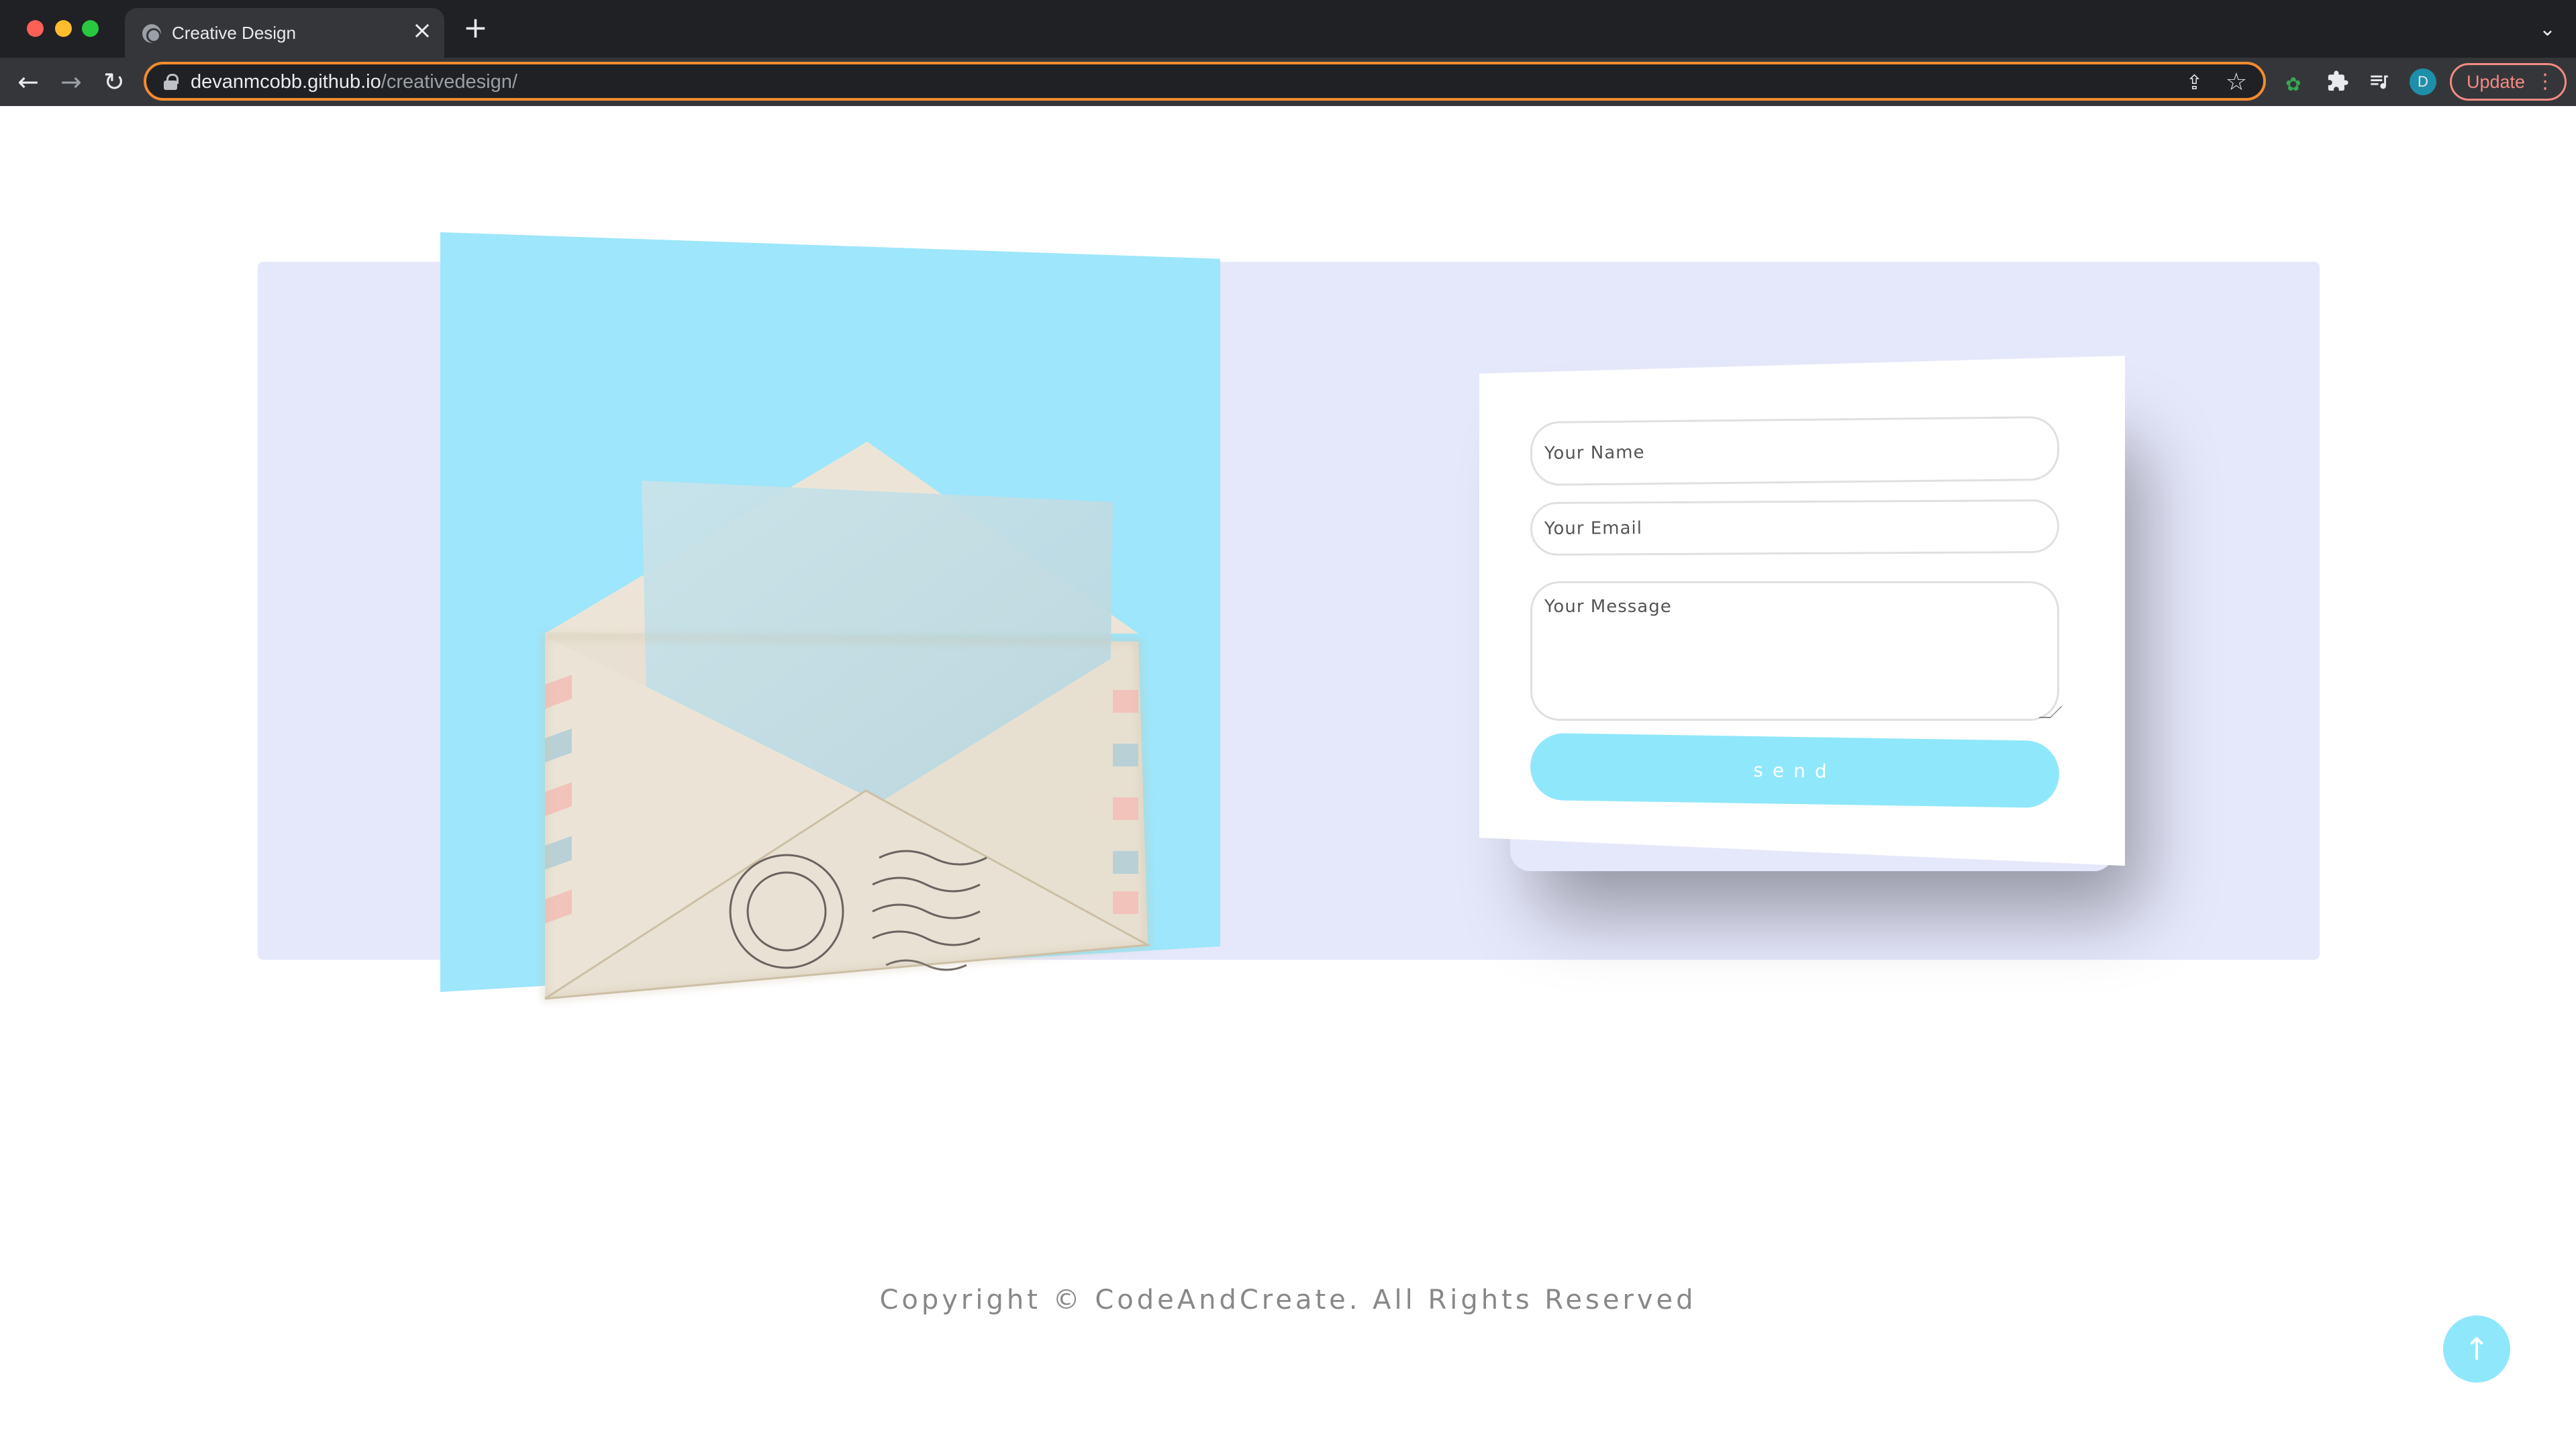  What do you see at coordinates (1795, 771) in the screenshot?
I see `send-button: send` at bounding box center [1795, 771].